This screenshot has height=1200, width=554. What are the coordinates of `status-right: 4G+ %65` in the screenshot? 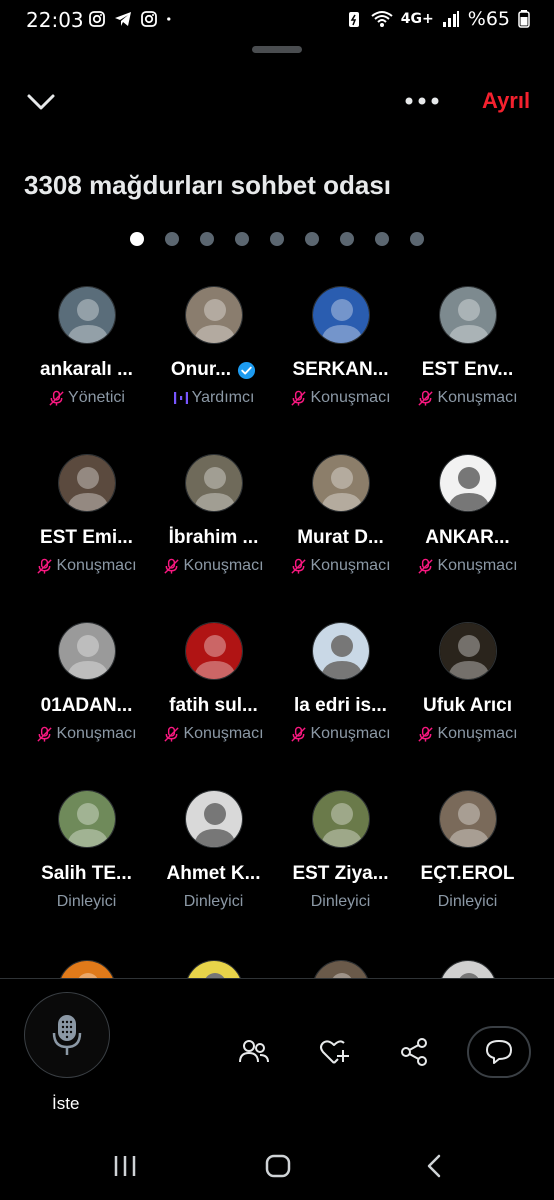 It's located at (437, 19).